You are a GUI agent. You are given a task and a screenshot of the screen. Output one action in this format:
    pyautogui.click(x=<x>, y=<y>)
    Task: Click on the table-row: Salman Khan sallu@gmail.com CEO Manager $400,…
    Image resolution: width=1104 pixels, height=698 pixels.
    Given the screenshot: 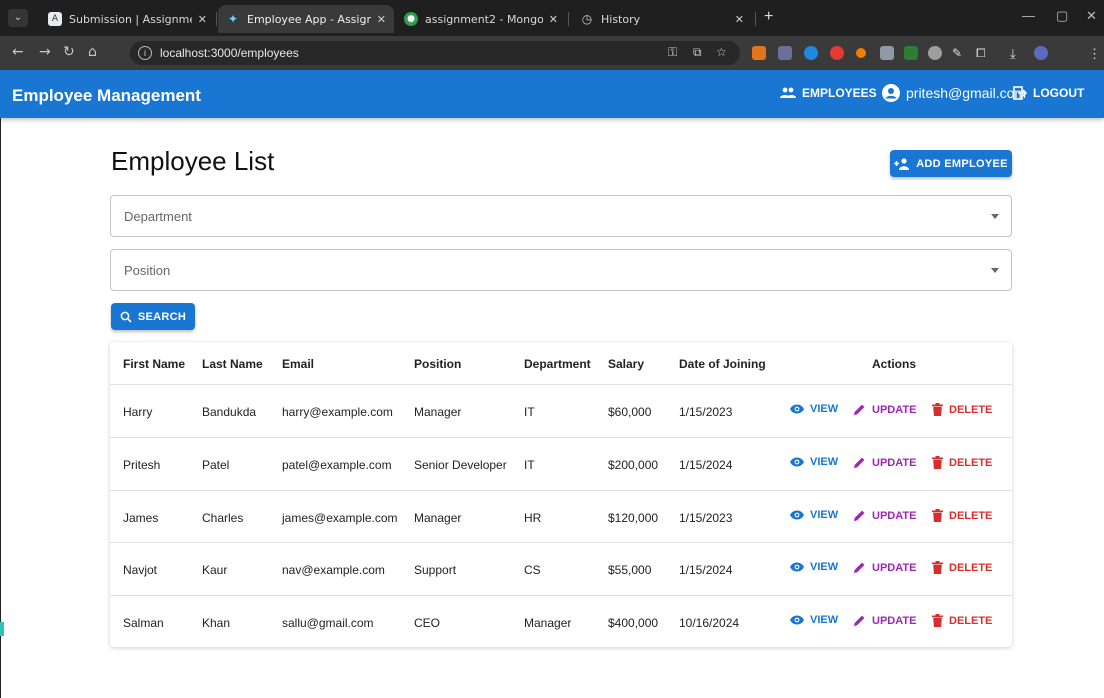 What is the action you would take?
    pyautogui.click(x=561, y=621)
    